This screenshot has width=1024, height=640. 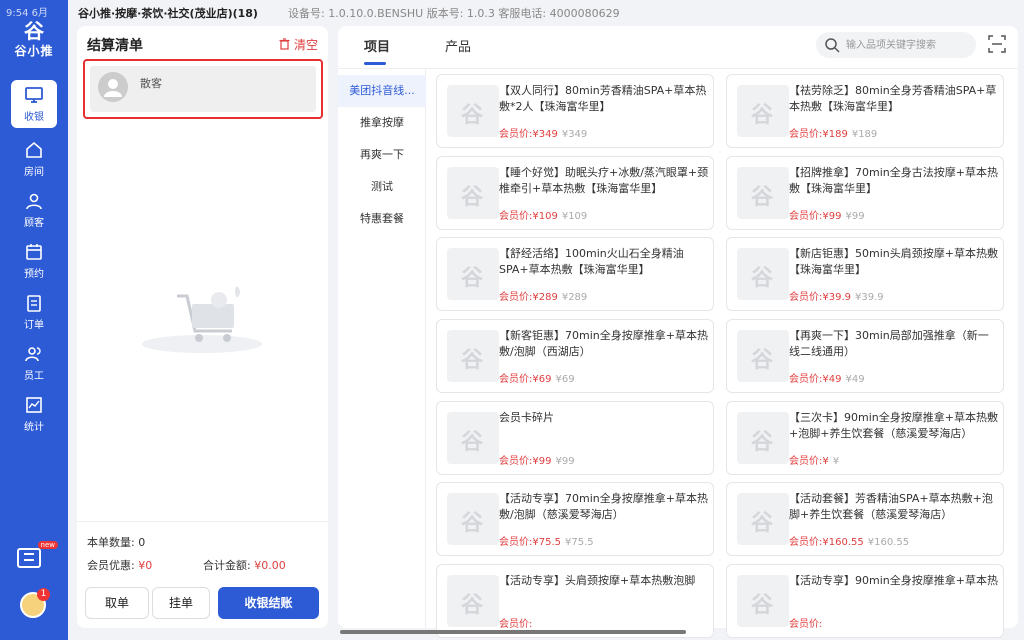 I want to click on nav-label: 员工, so click(x=34, y=376).